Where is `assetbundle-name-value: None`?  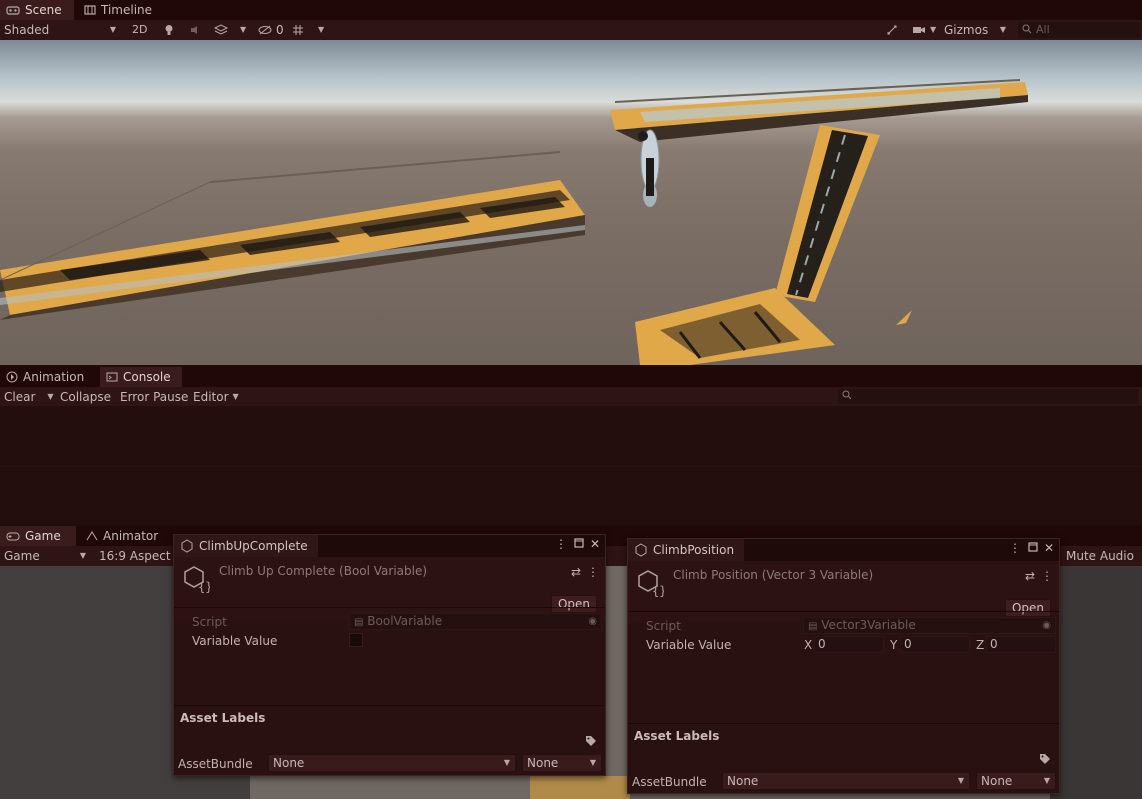 assetbundle-name-value: None is located at coordinates (743, 781).